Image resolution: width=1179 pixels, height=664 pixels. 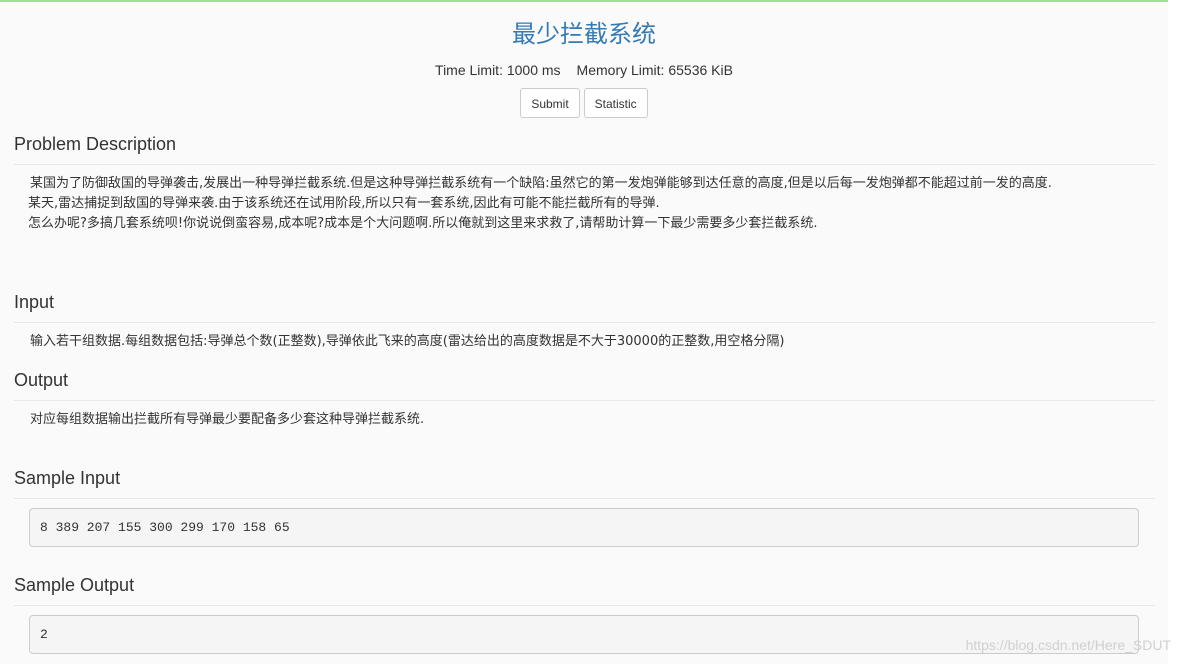 I want to click on statistic-button: Statistic, so click(x=615, y=103).